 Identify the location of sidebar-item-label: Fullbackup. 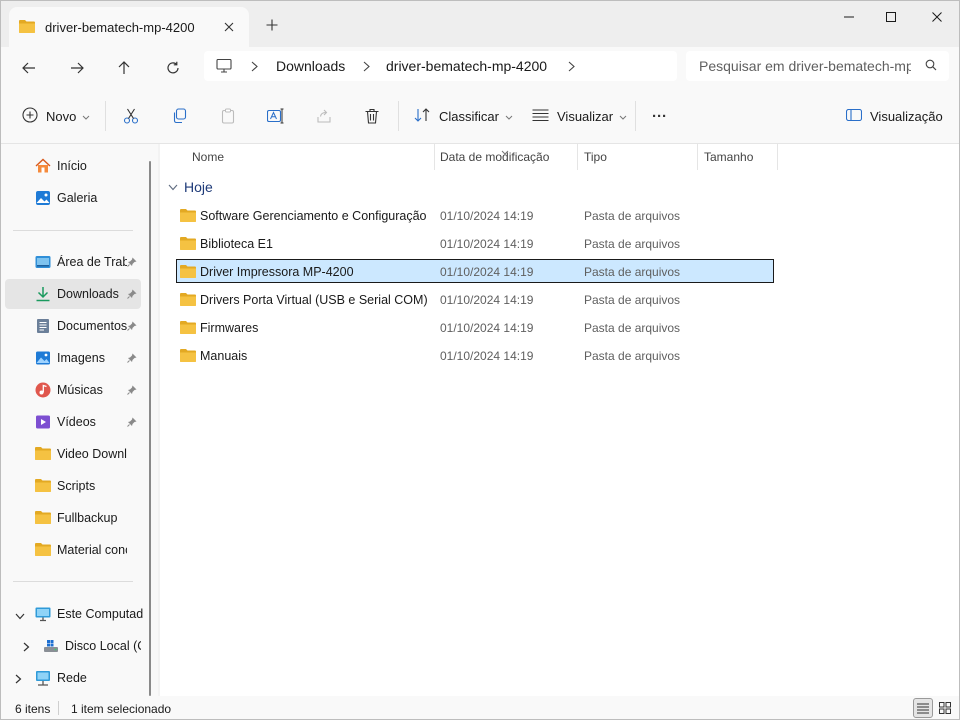
(87, 518).